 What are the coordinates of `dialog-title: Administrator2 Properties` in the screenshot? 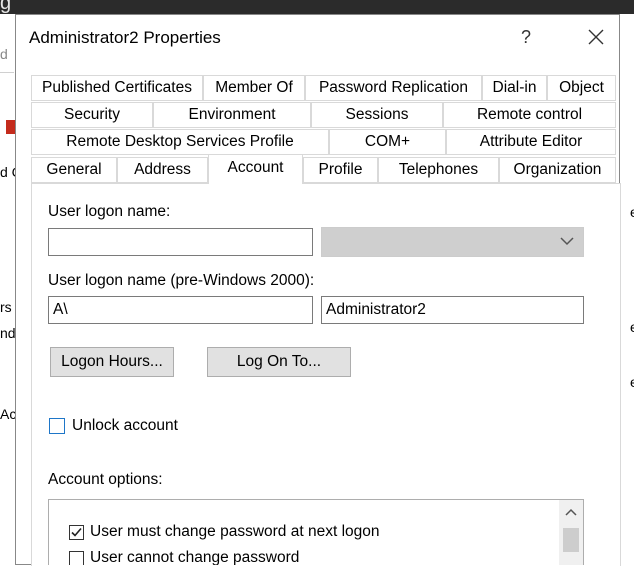 It's located at (125, 37).